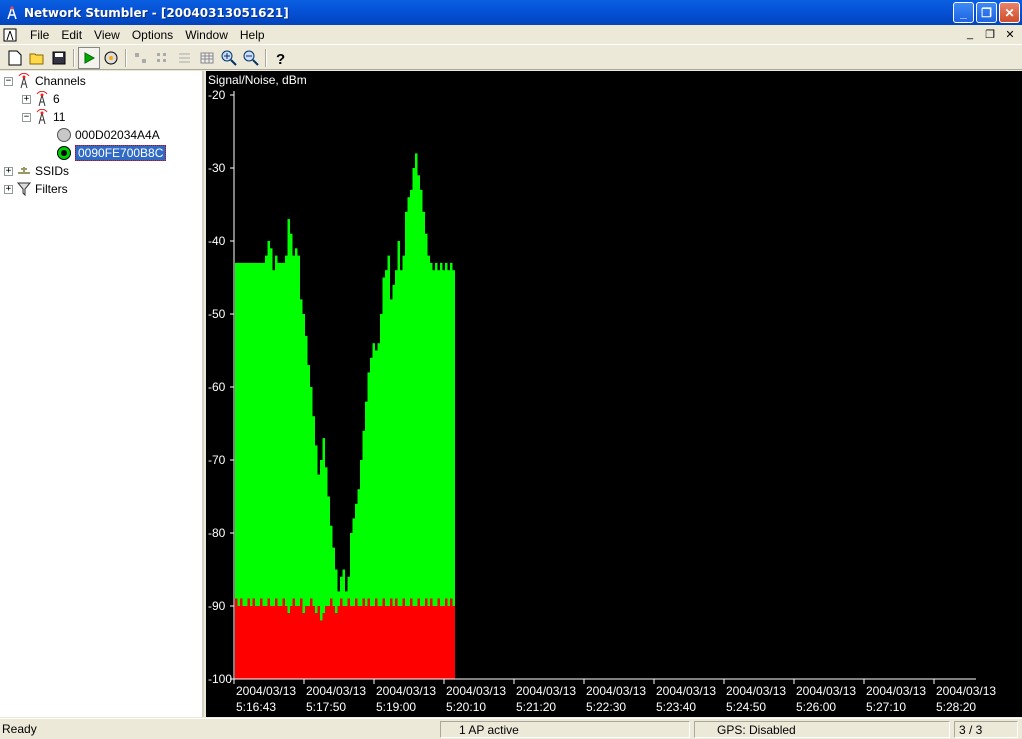  Describe the element at coordinates (326, 707) in the screenshot. I see `x-tick-time-label: 5:17:50` at that location.